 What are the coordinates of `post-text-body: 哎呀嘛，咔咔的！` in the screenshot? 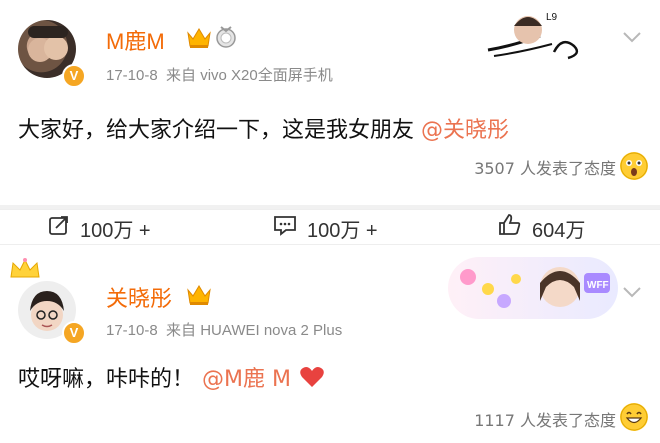 It's located at (106, 379).